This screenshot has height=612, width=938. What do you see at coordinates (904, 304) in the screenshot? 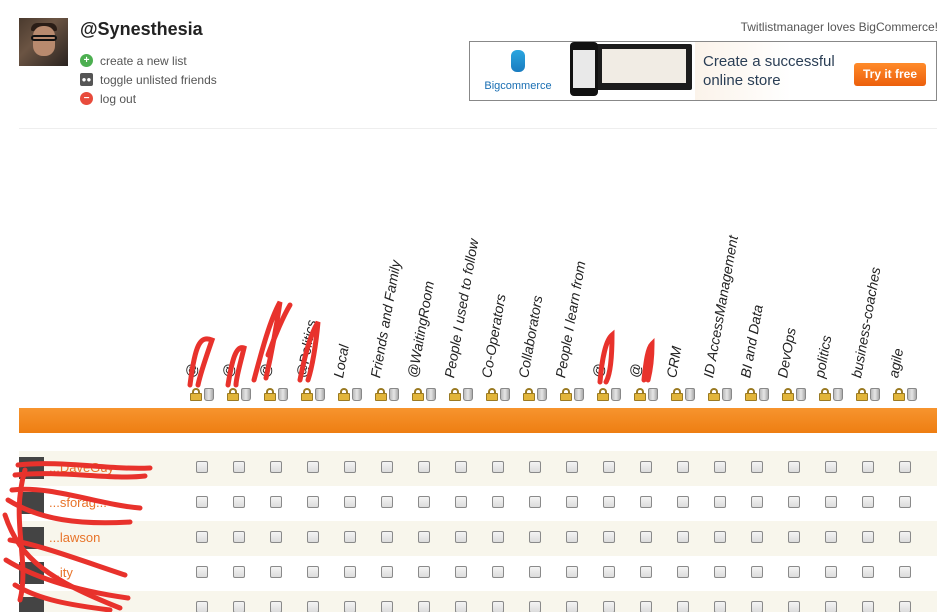
I see `list-column-header: agile` at bounding box center [904, 304].